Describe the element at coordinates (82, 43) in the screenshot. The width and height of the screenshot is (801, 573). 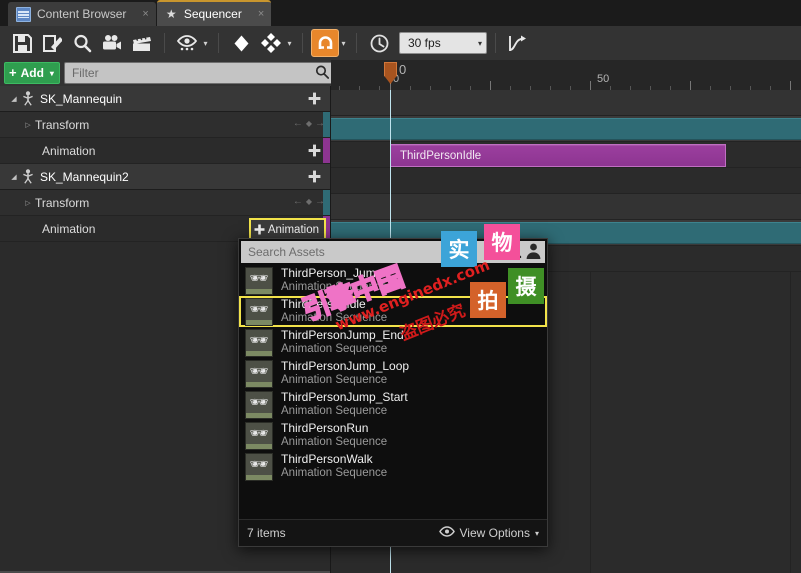
I see `find-button` at that location.